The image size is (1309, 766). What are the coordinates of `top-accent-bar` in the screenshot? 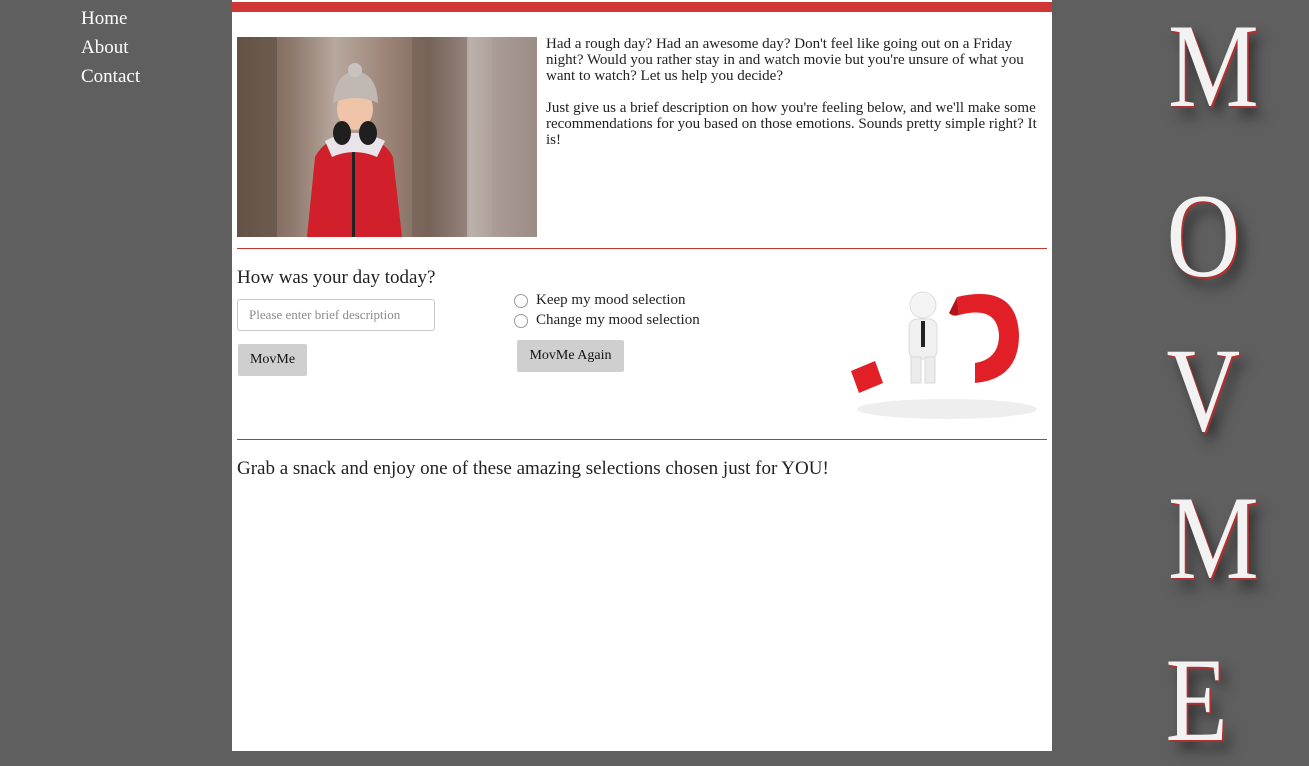 It's located at (642, 7).